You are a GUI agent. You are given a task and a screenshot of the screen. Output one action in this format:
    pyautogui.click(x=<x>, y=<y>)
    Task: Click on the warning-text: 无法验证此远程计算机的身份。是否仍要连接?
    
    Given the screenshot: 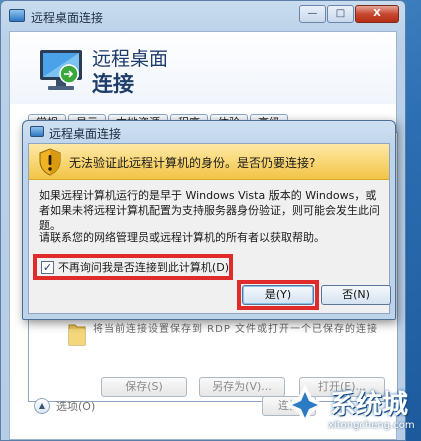 What is the action you would take?
    pyautogui.click(x=192, y=163)
    